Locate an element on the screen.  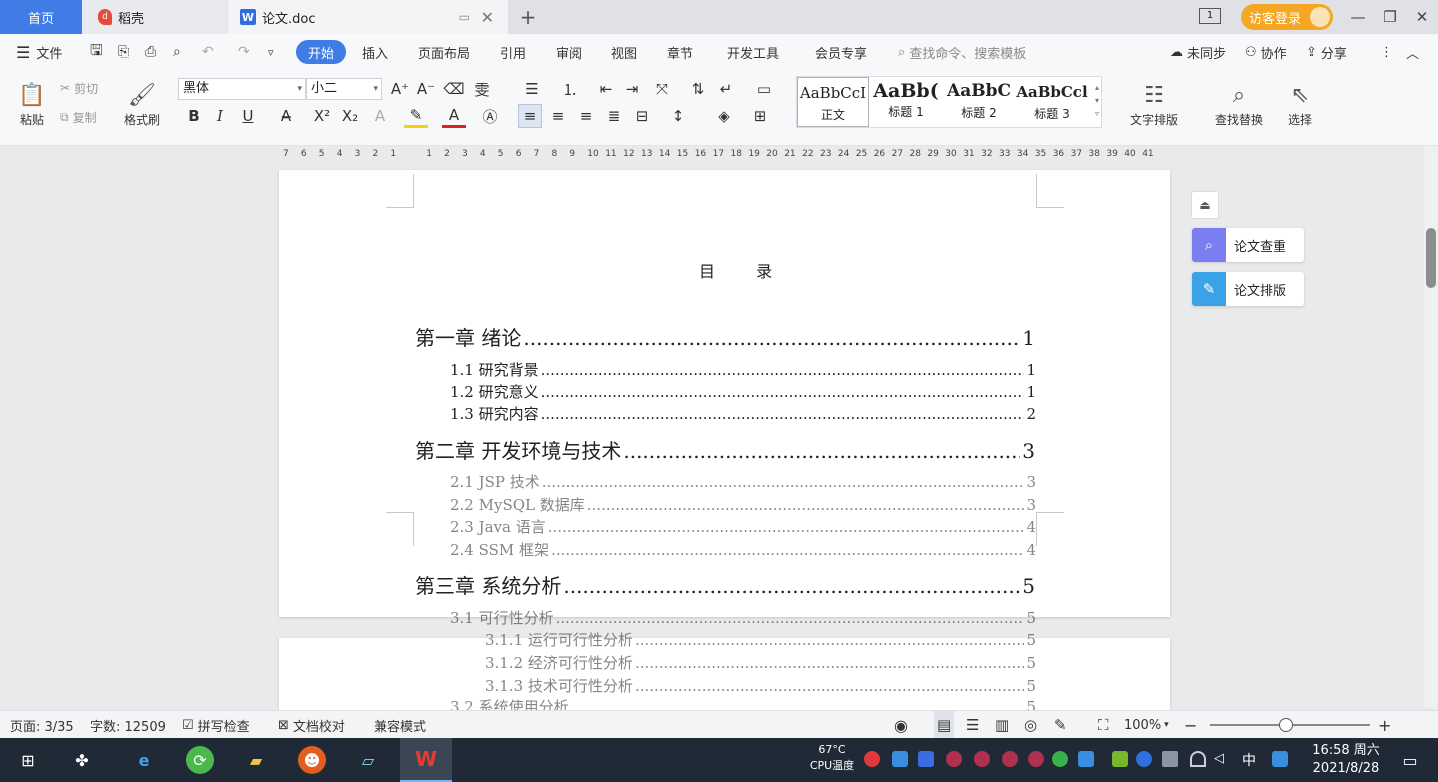
shield-icon is located at coordinates (926, 759).